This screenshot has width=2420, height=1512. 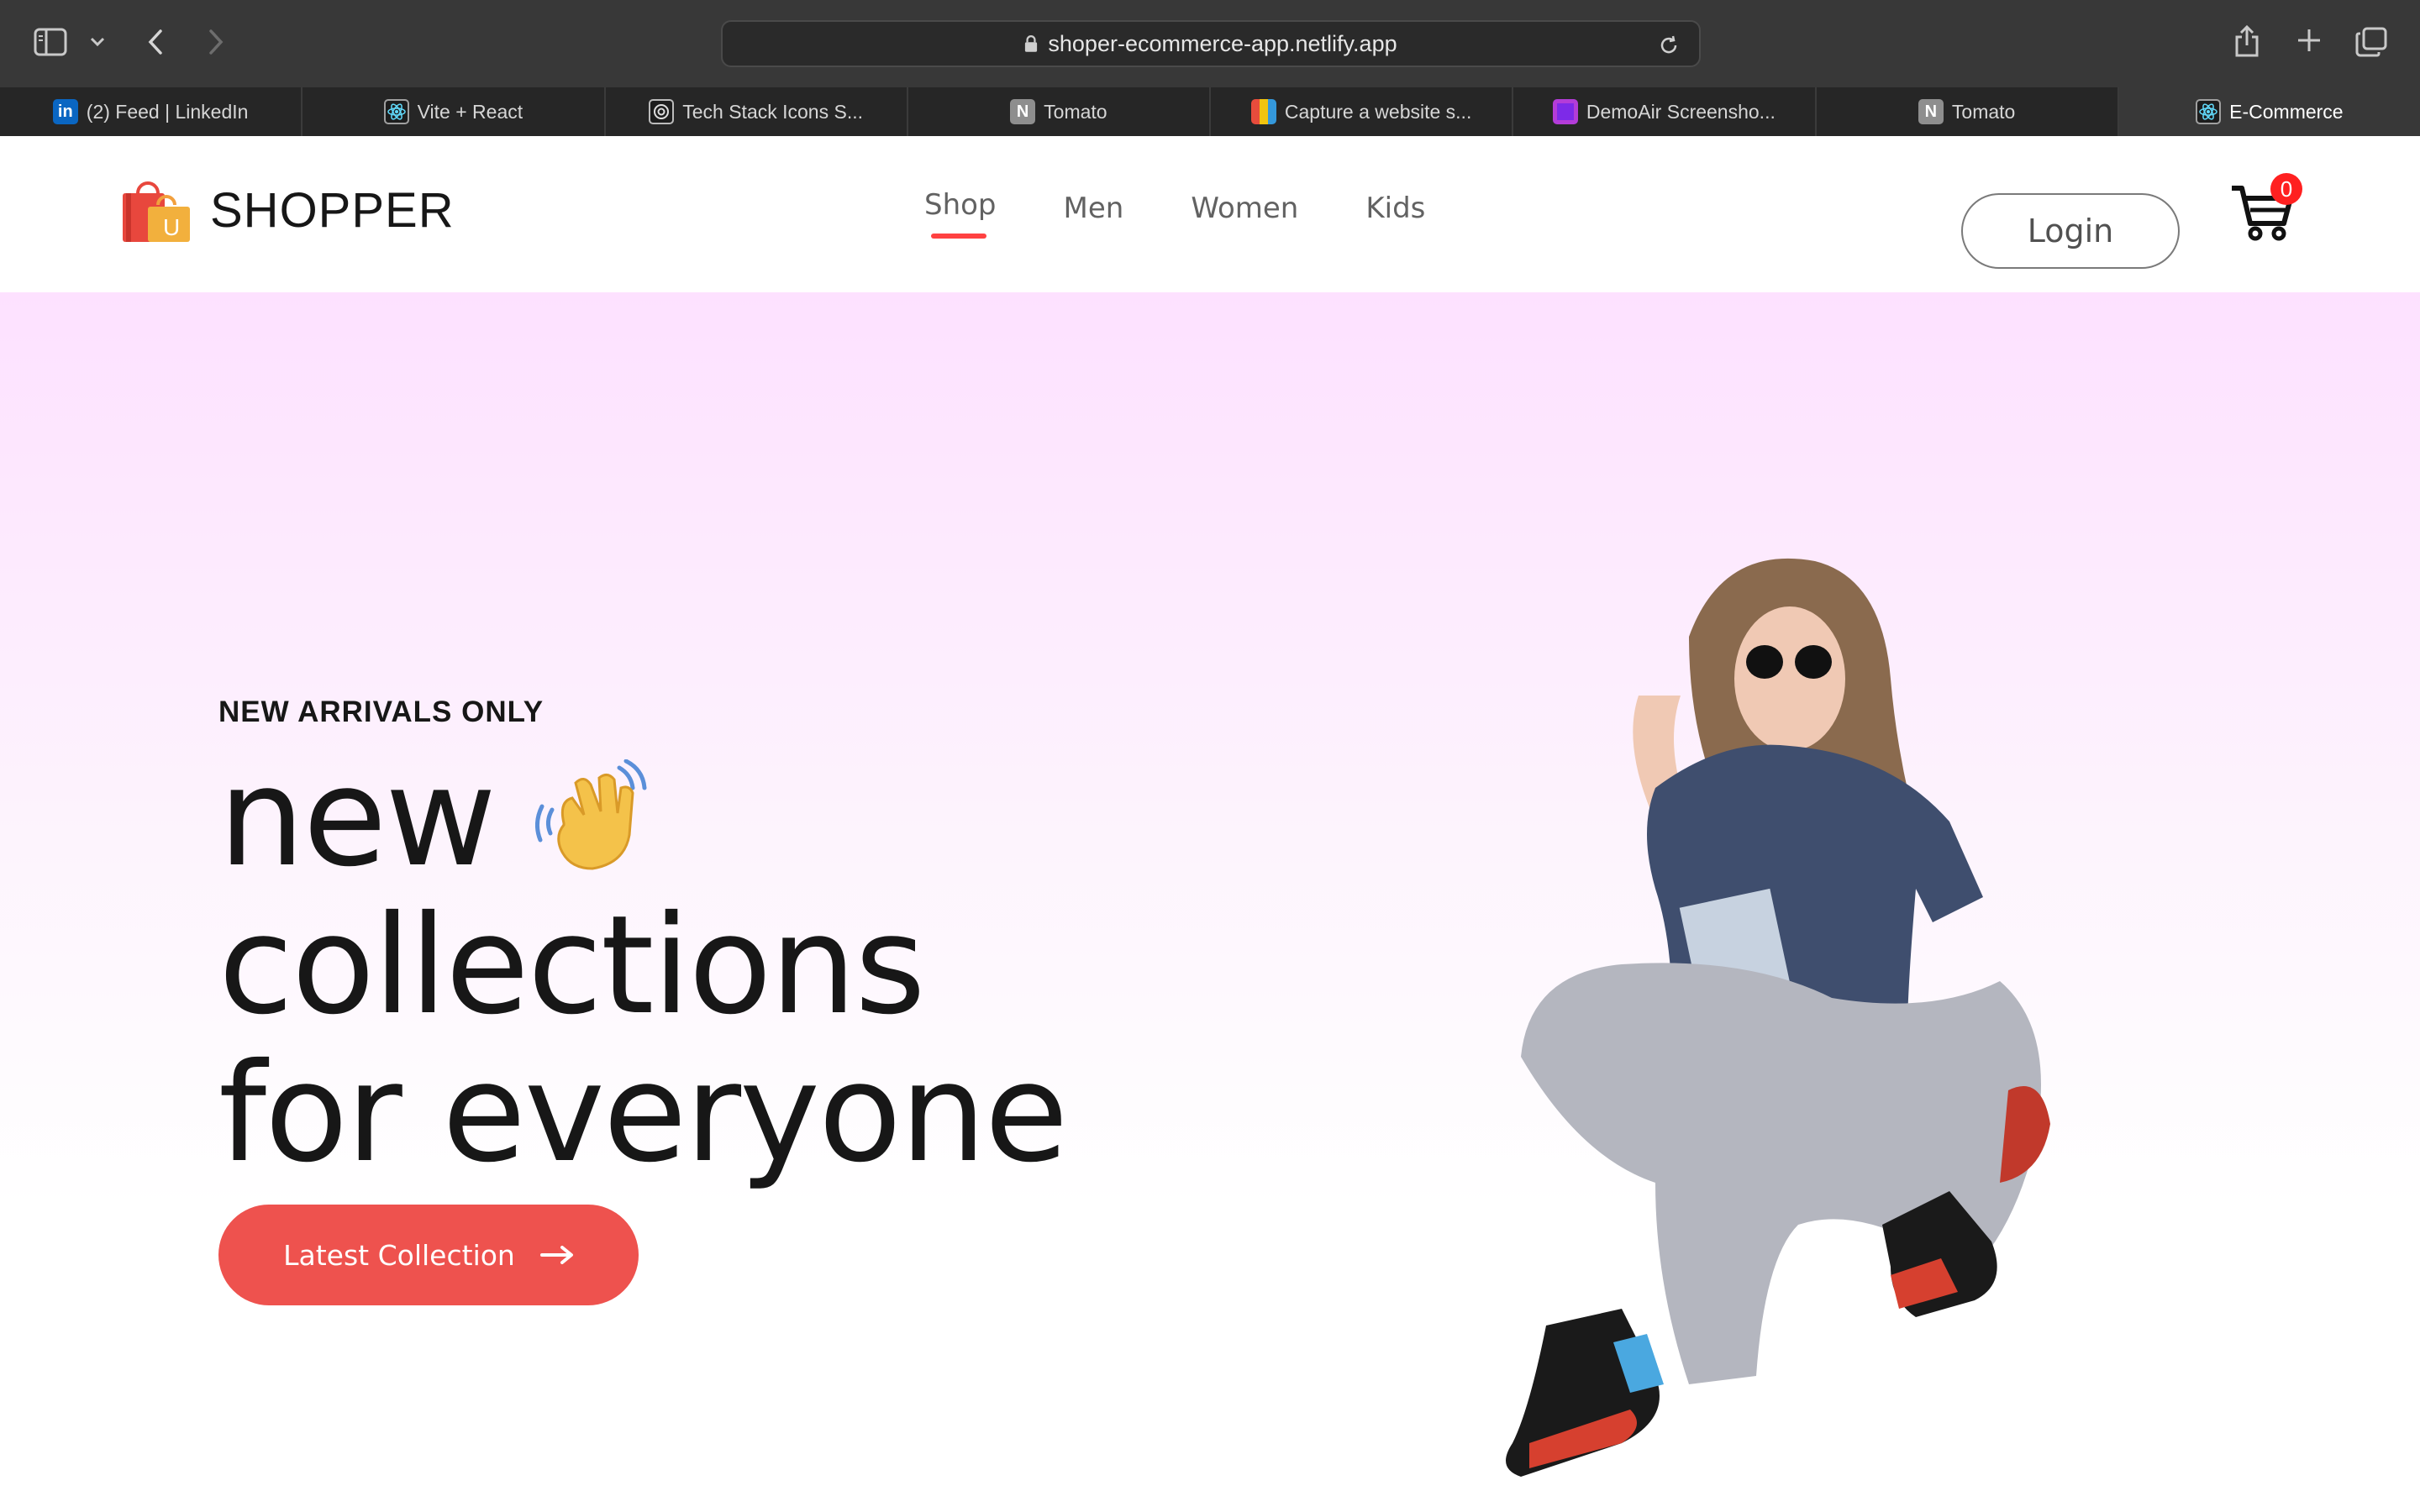 I want to click on grid-icon, so click(x=1263, y=111).